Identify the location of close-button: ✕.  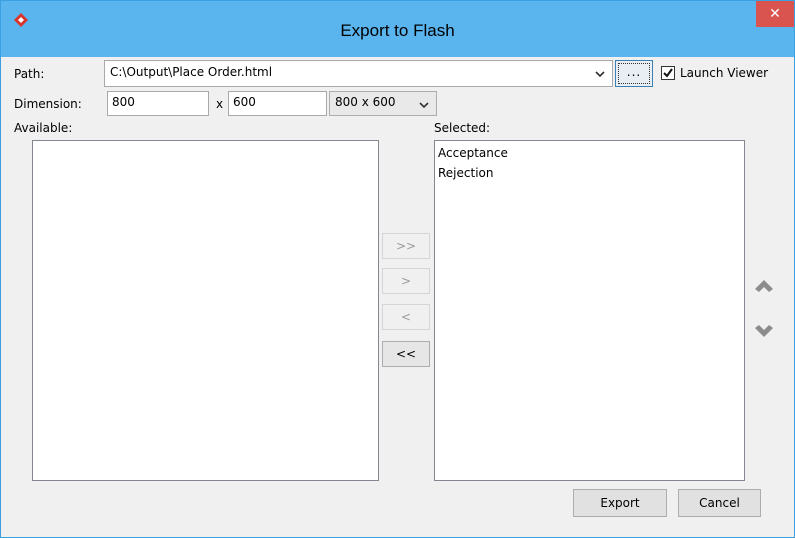
(775, 14).